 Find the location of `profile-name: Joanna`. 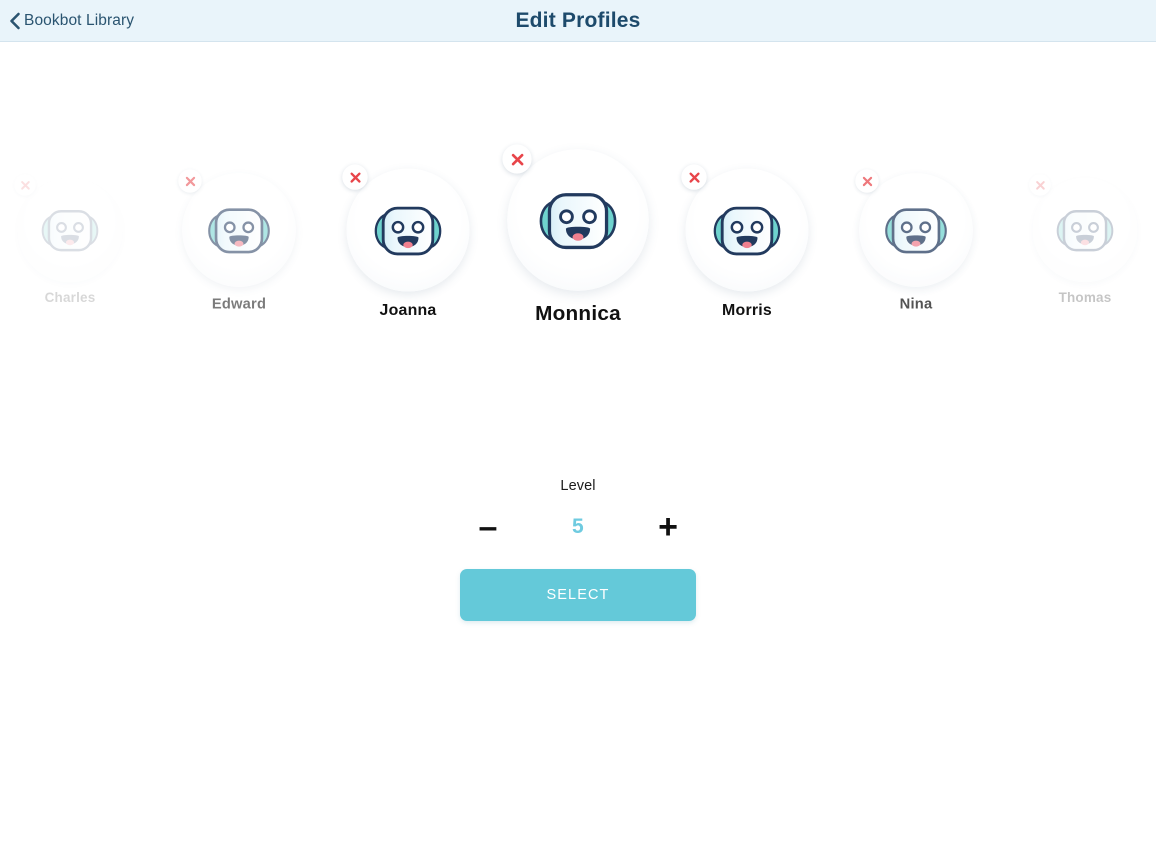

profile-name: Joanna is located at coordinates (408, 310).